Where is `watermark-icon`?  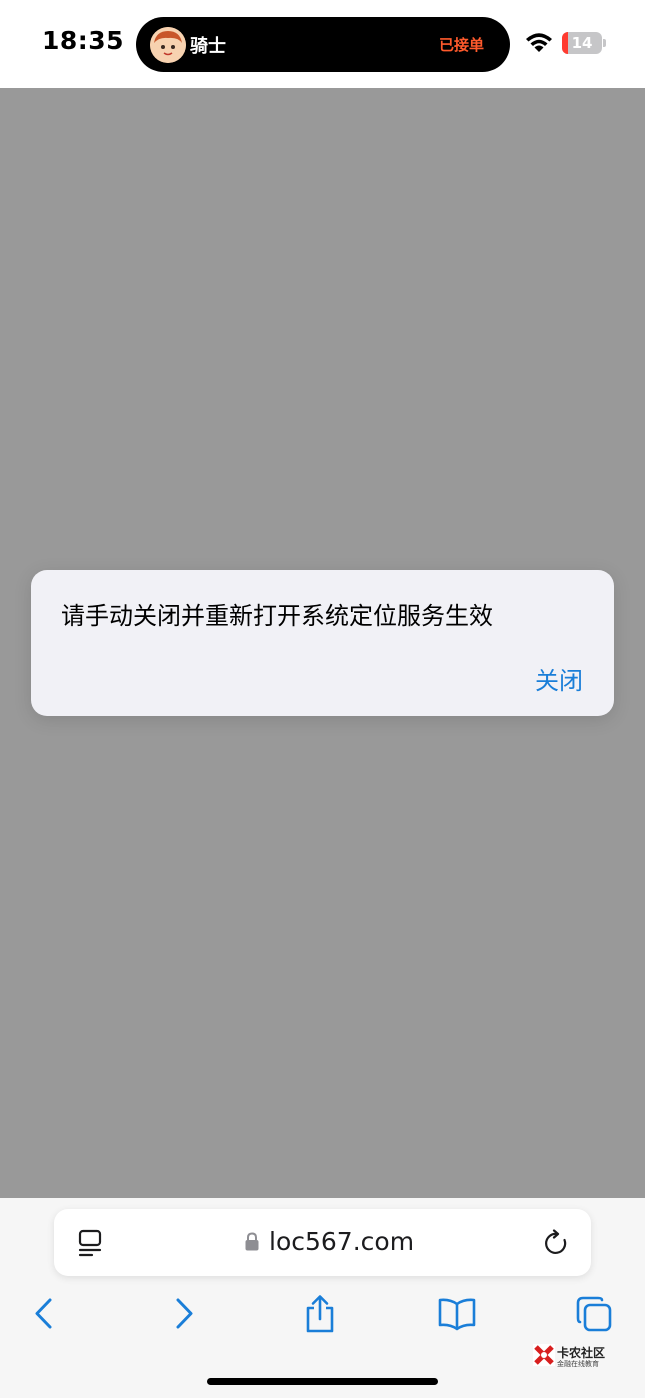 watermark-icon is located at coordinates (544, 1355).